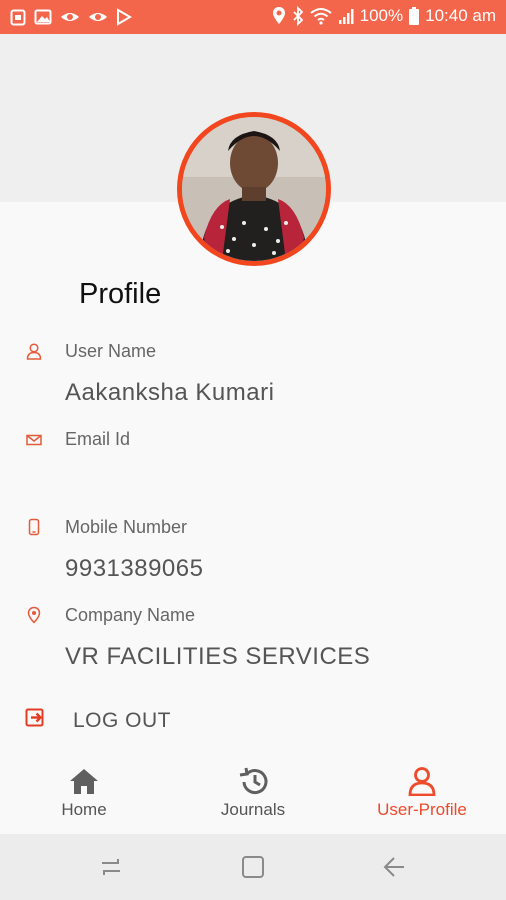 This screenshot has height=900, width=506. Describe the element at coordinates (253, 869) in the screenshot. I see `home-button-icon` at that location.